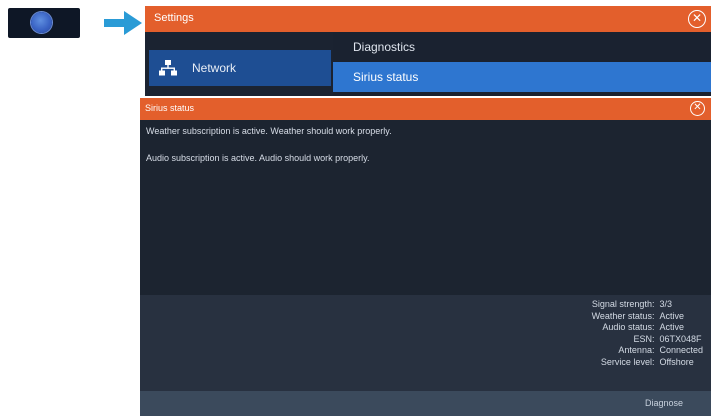  I want to click on dialog-title: Sirius status, so click(170, 108).